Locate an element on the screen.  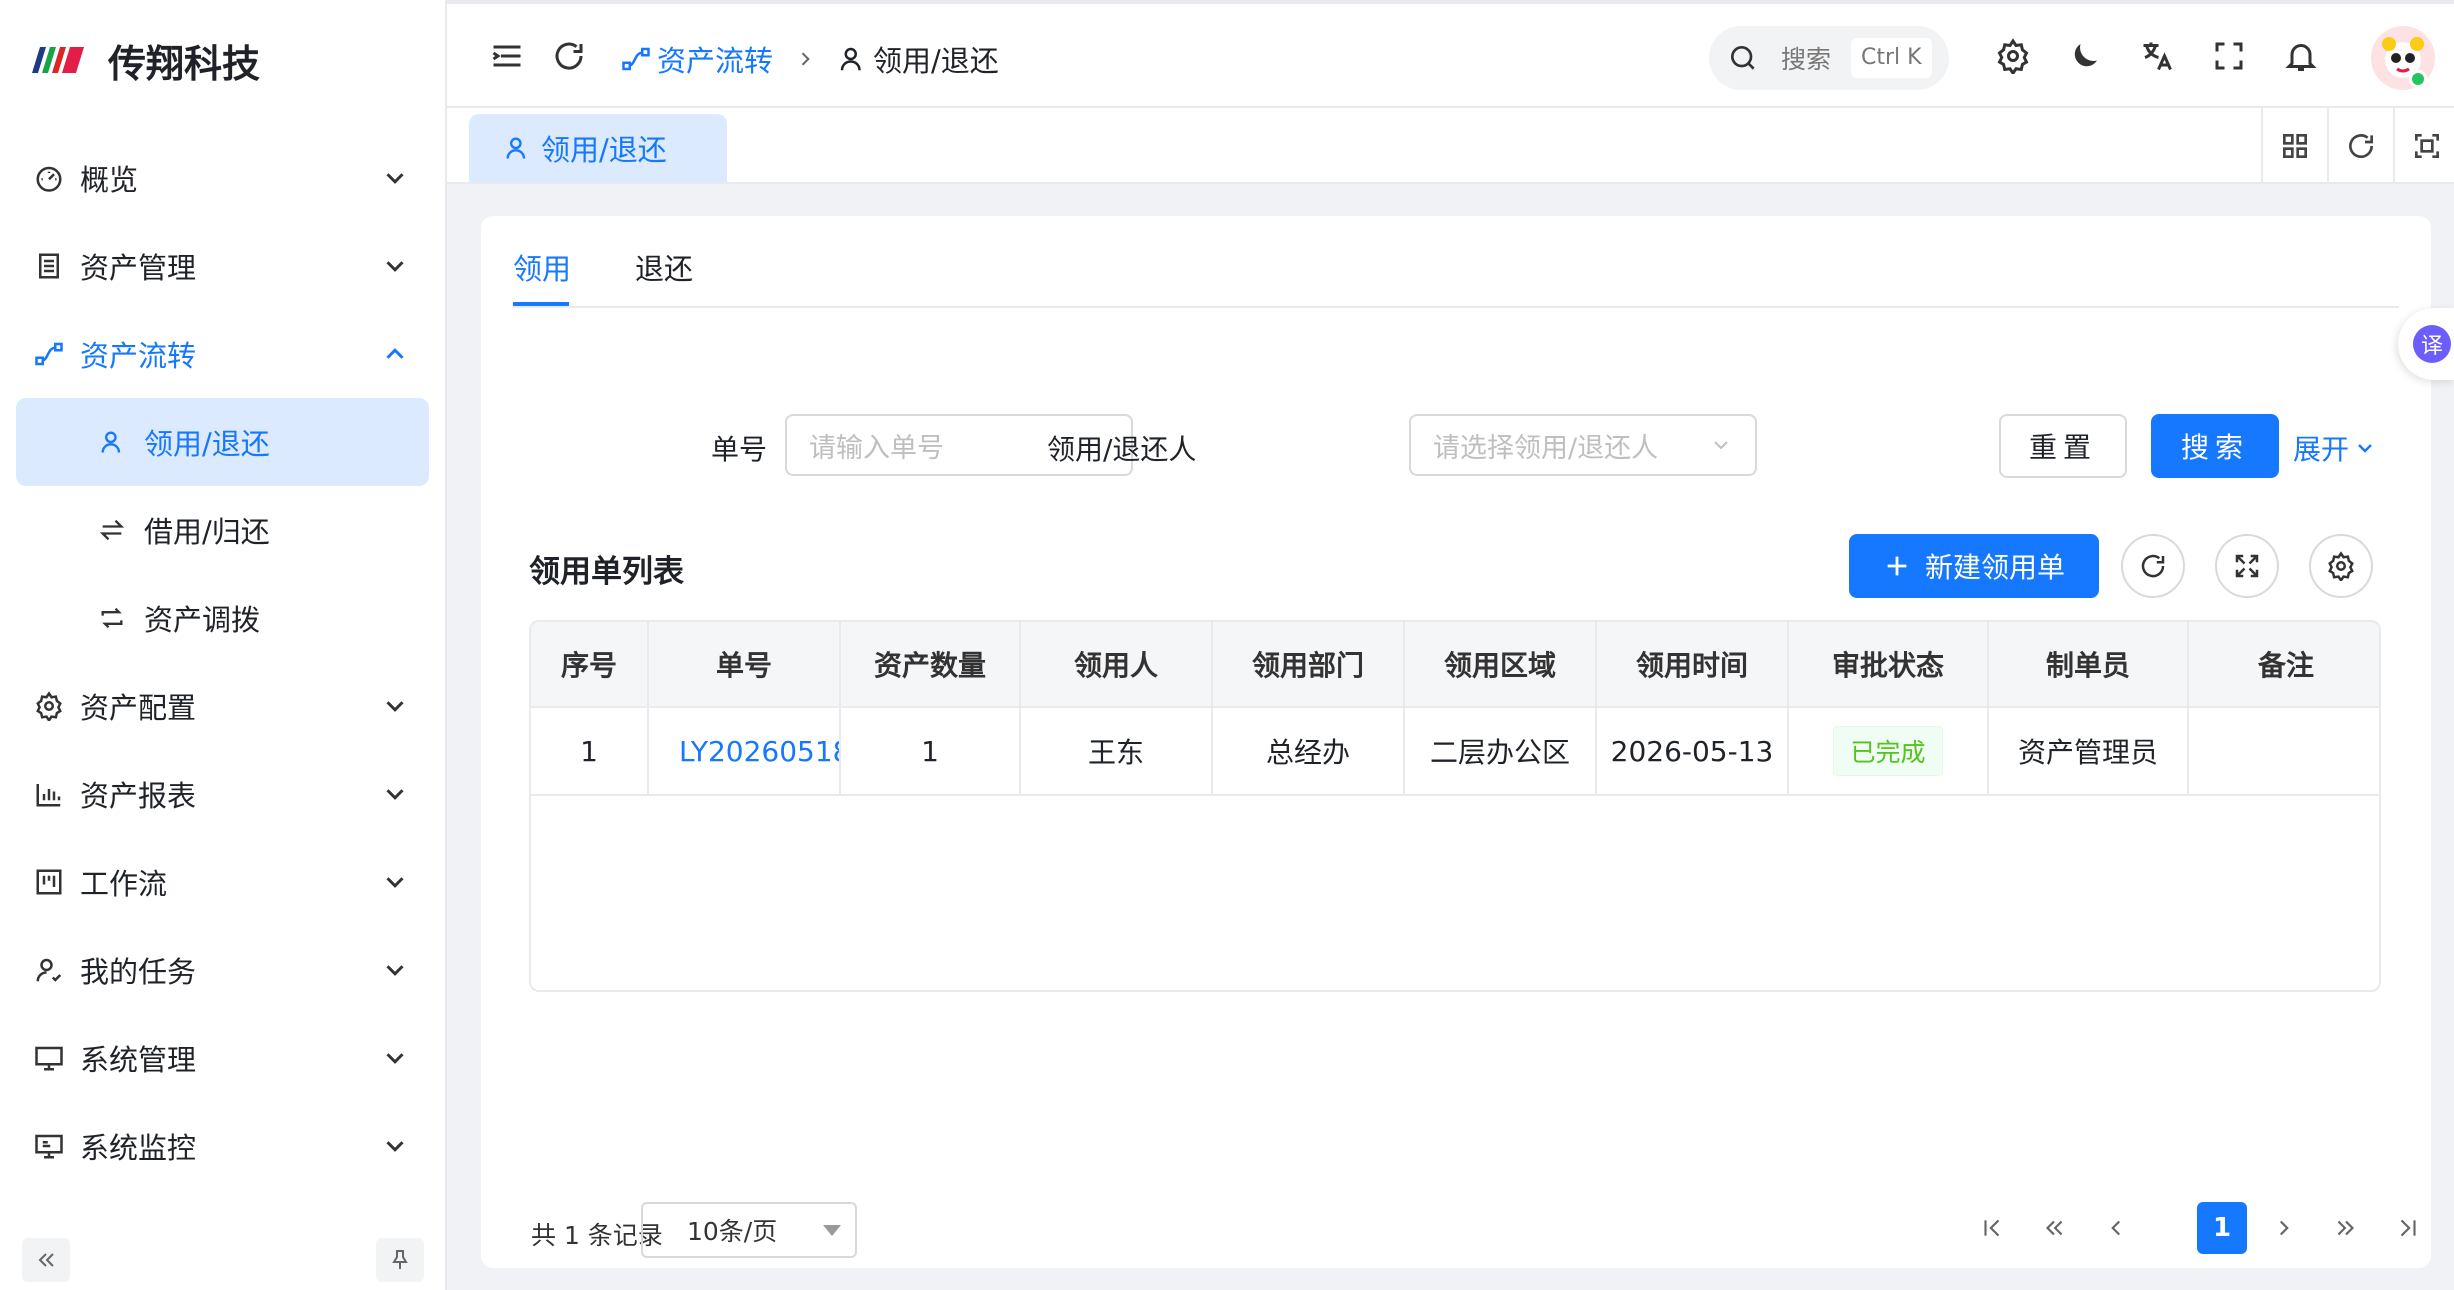
kanban-icon is located at coordinates (49, 882).